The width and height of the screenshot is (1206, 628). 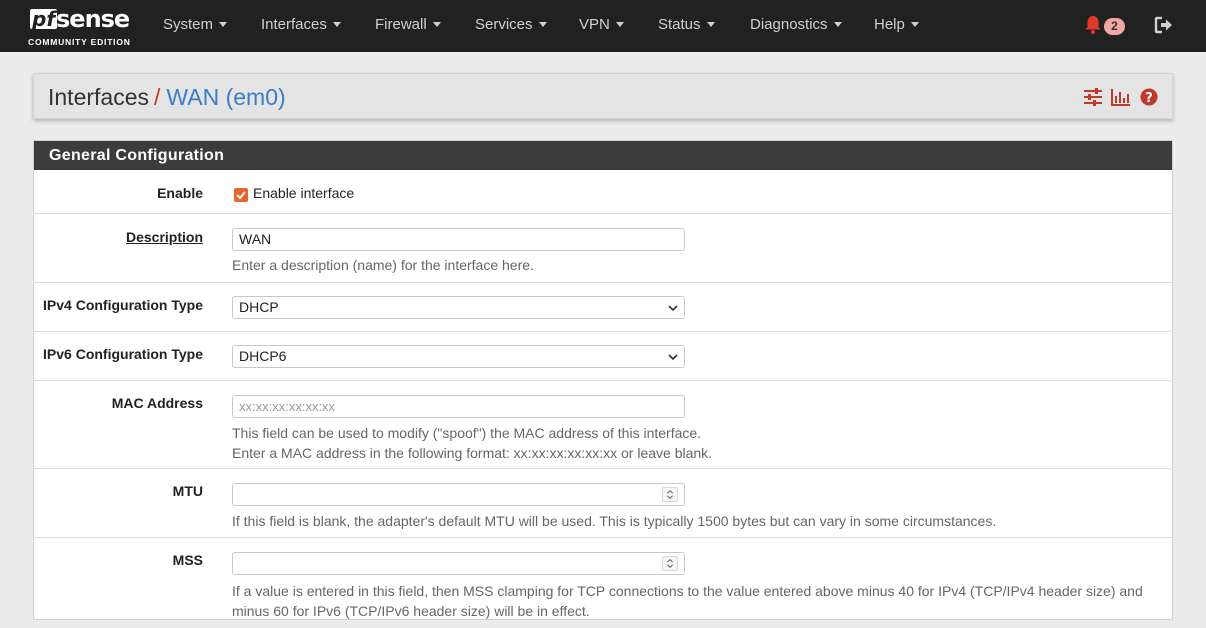 What do you see at coordinates (44, 19) in the screenshot?
I see `logo-pf: pf` at bounding box center [44, 19].